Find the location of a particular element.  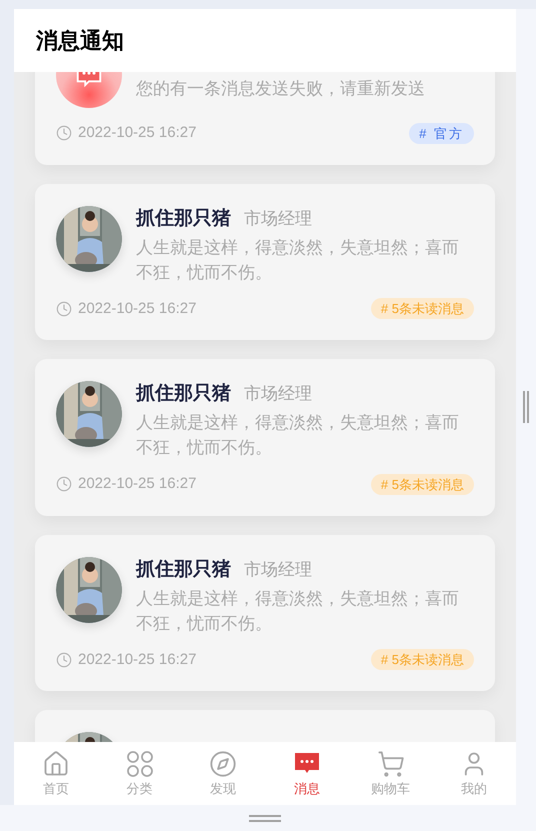

tab-item: 购物车 is located at coordinates (390, 773).